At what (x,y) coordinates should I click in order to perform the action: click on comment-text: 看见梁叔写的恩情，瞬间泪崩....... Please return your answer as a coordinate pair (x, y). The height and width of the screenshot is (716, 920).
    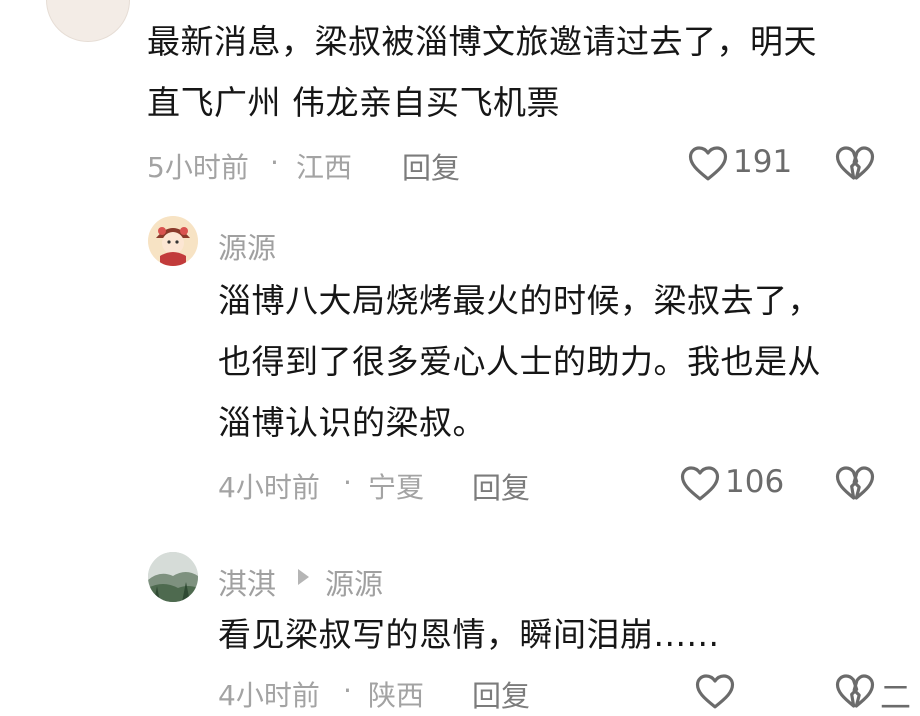
    Looking at the image, I should click on (468, 634).